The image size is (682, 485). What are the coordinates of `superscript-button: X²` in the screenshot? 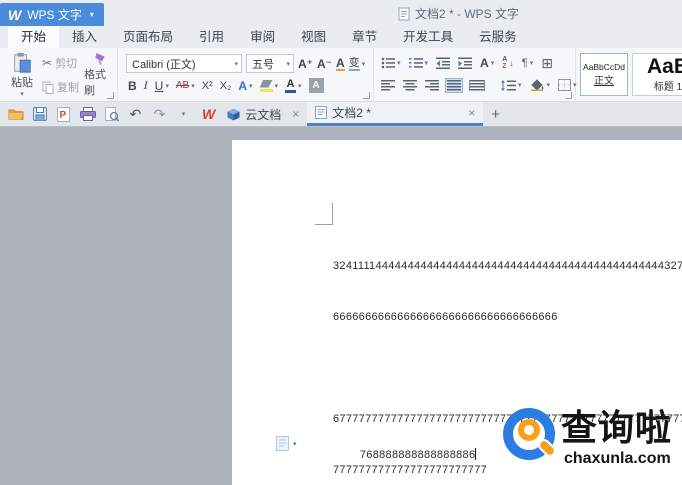 It's located at (207, 86).